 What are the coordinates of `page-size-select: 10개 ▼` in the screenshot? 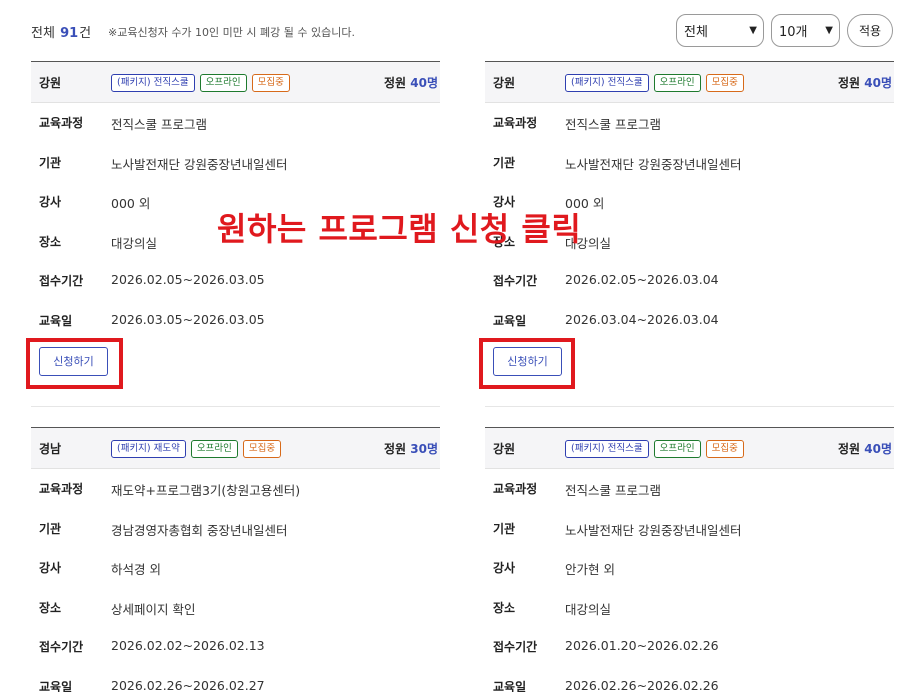 It's located at (805, 30).